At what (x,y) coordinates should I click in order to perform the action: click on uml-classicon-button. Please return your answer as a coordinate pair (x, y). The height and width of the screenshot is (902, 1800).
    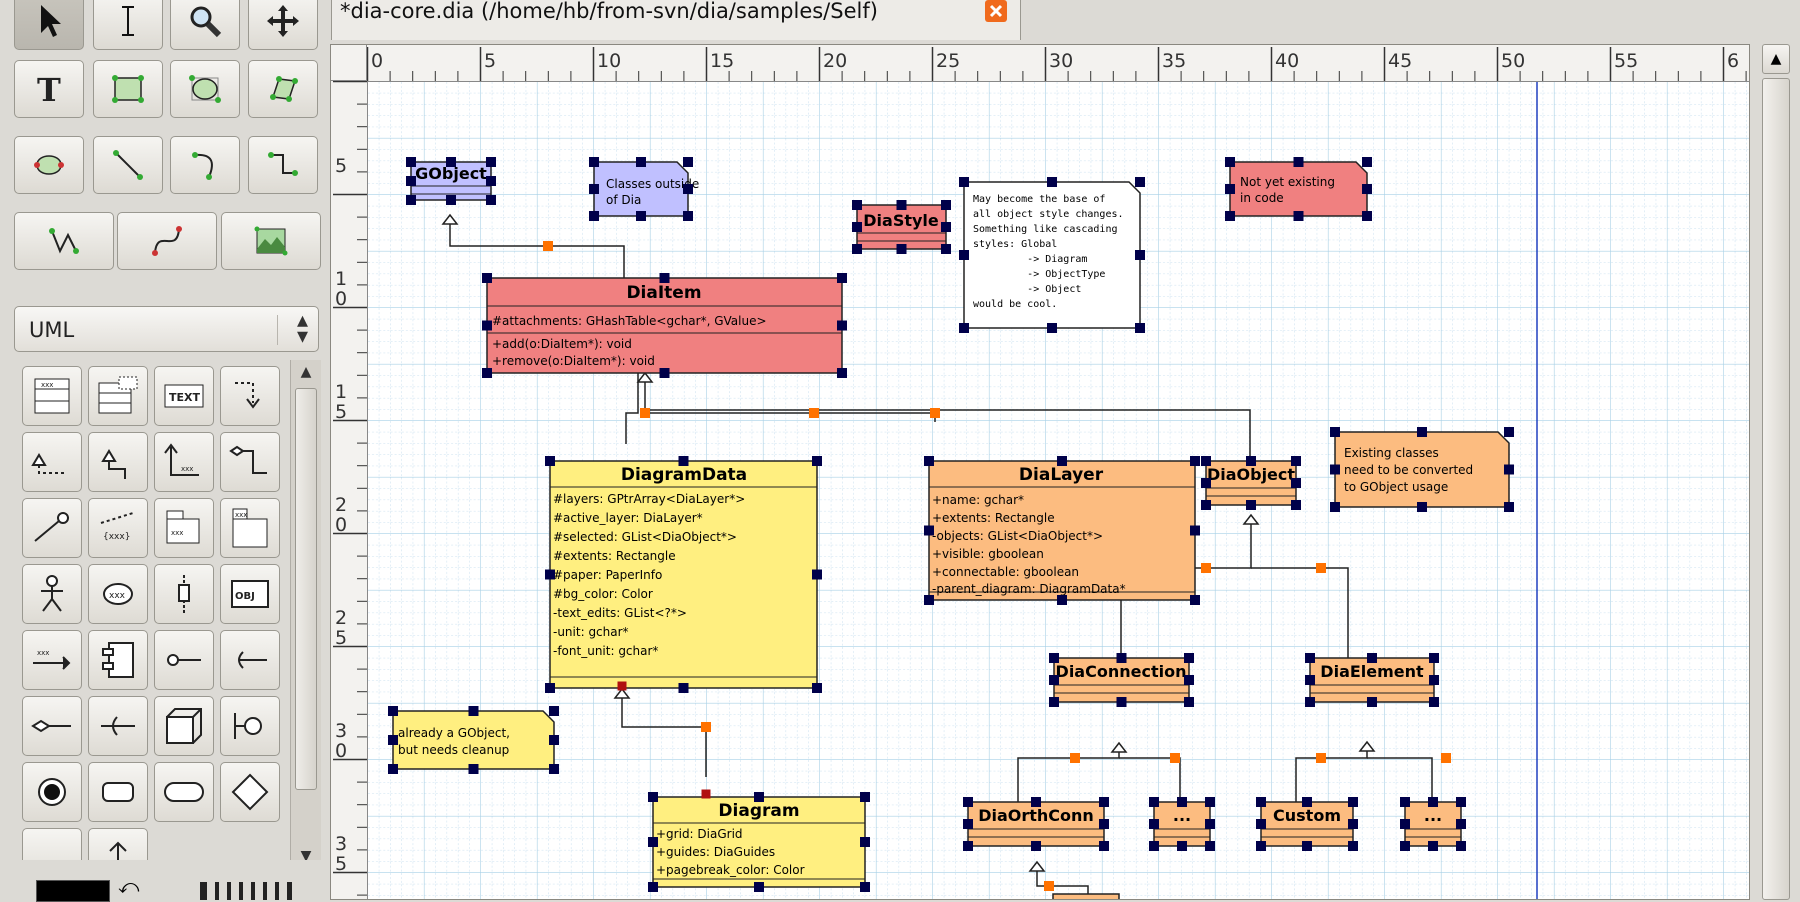
    Looking at the image, I should click on (184, 660).